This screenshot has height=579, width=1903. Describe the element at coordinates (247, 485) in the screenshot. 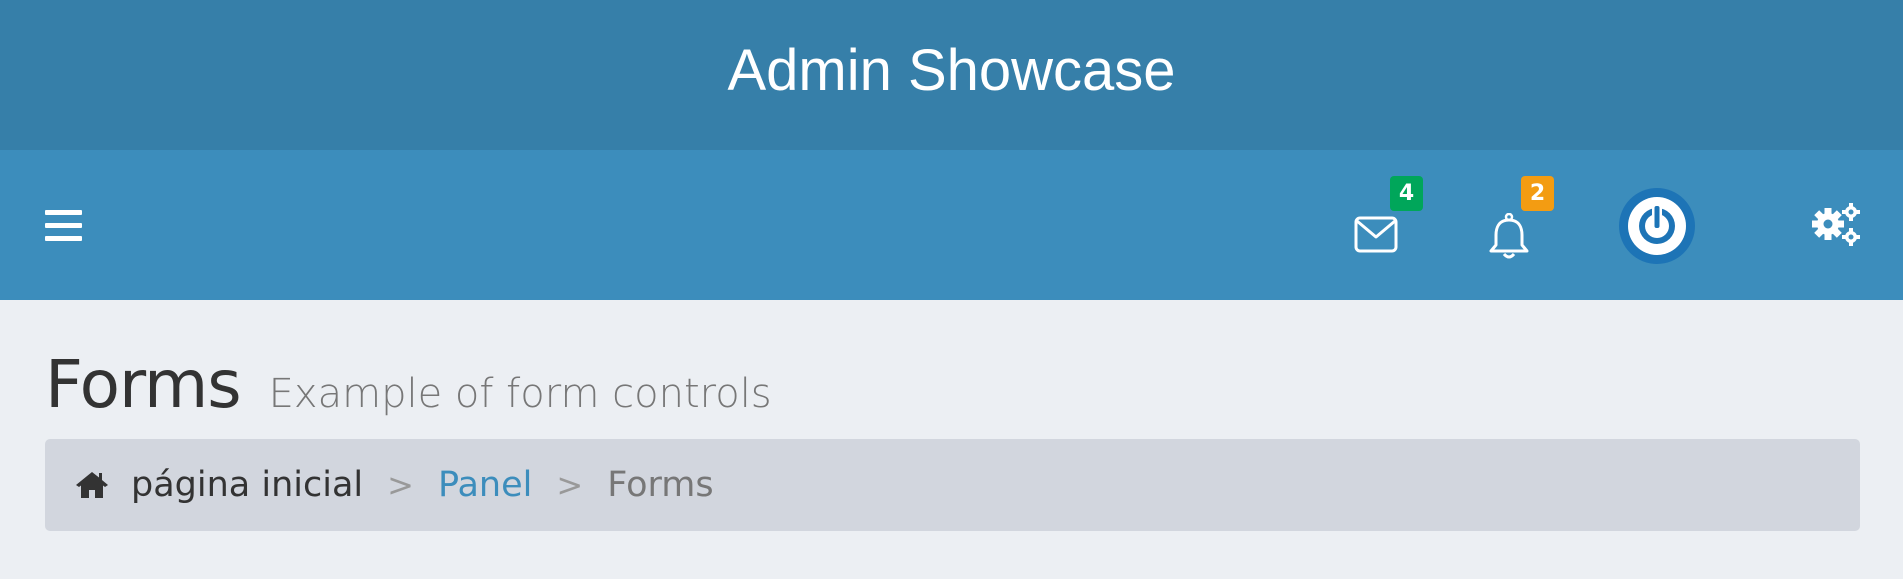

I see `breadcrumb-home: página inicial` at that location.